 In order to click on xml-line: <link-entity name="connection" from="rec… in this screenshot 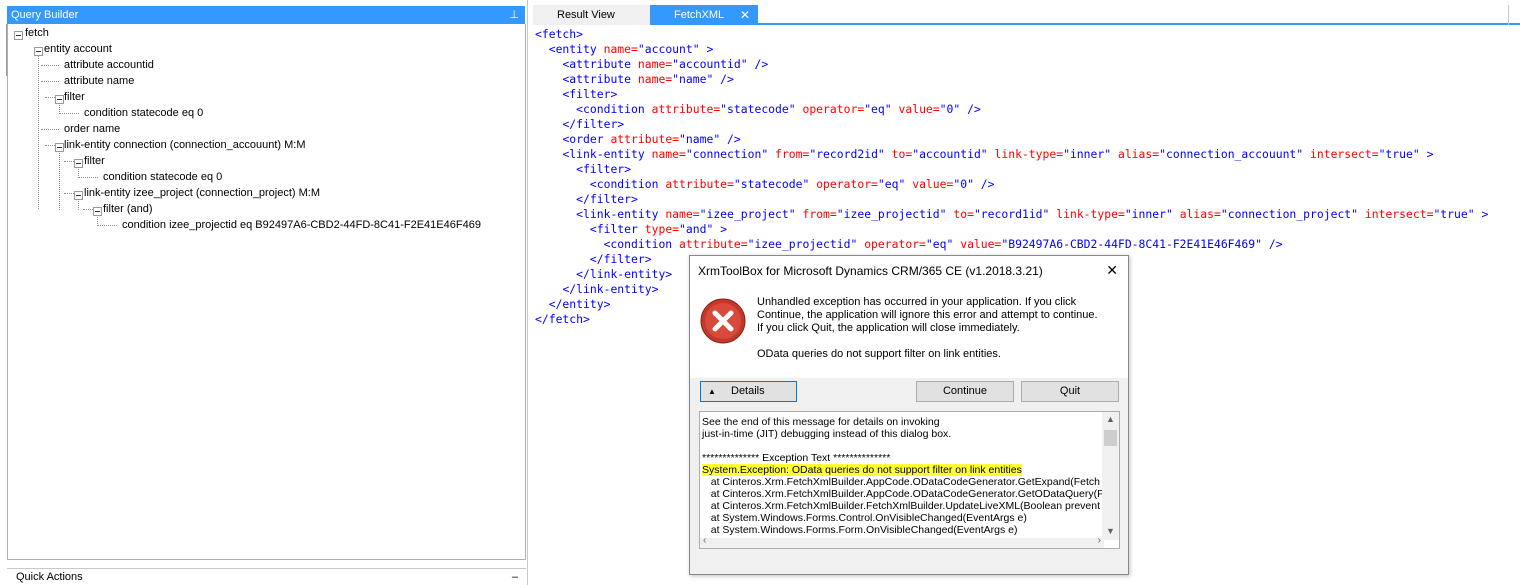, I will do `click(998, 154)`.